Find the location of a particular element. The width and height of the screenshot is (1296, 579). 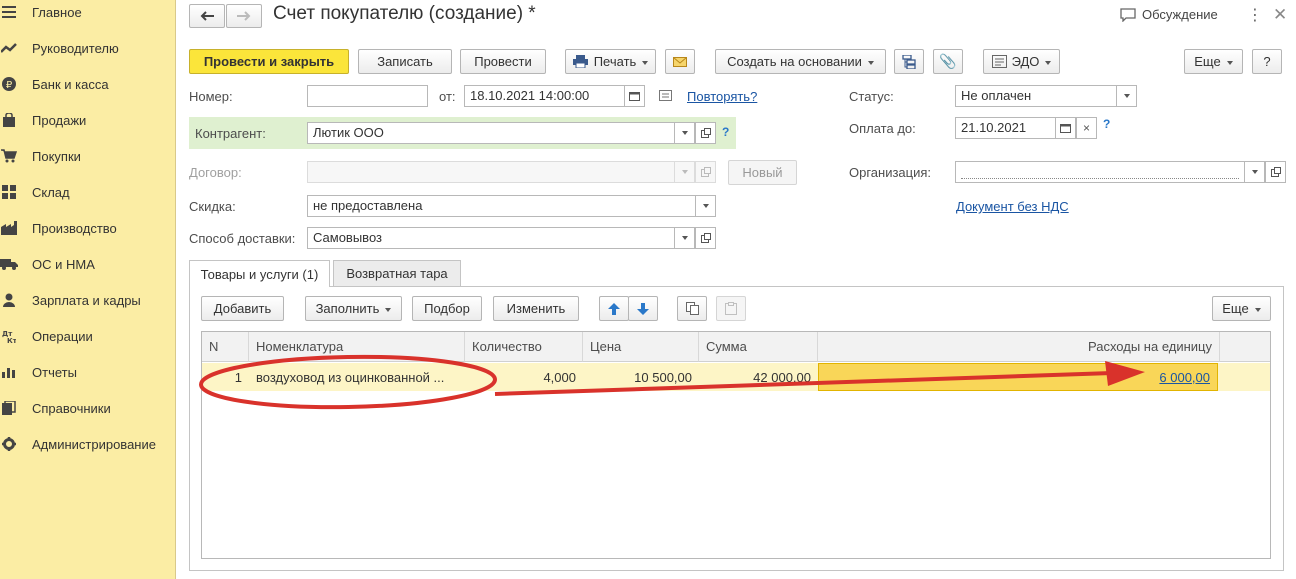

annotation-arrow-line is located at coordinates (803, 383).